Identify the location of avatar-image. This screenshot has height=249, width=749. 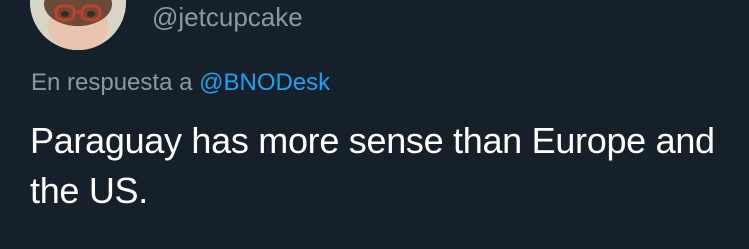
(78, 25).